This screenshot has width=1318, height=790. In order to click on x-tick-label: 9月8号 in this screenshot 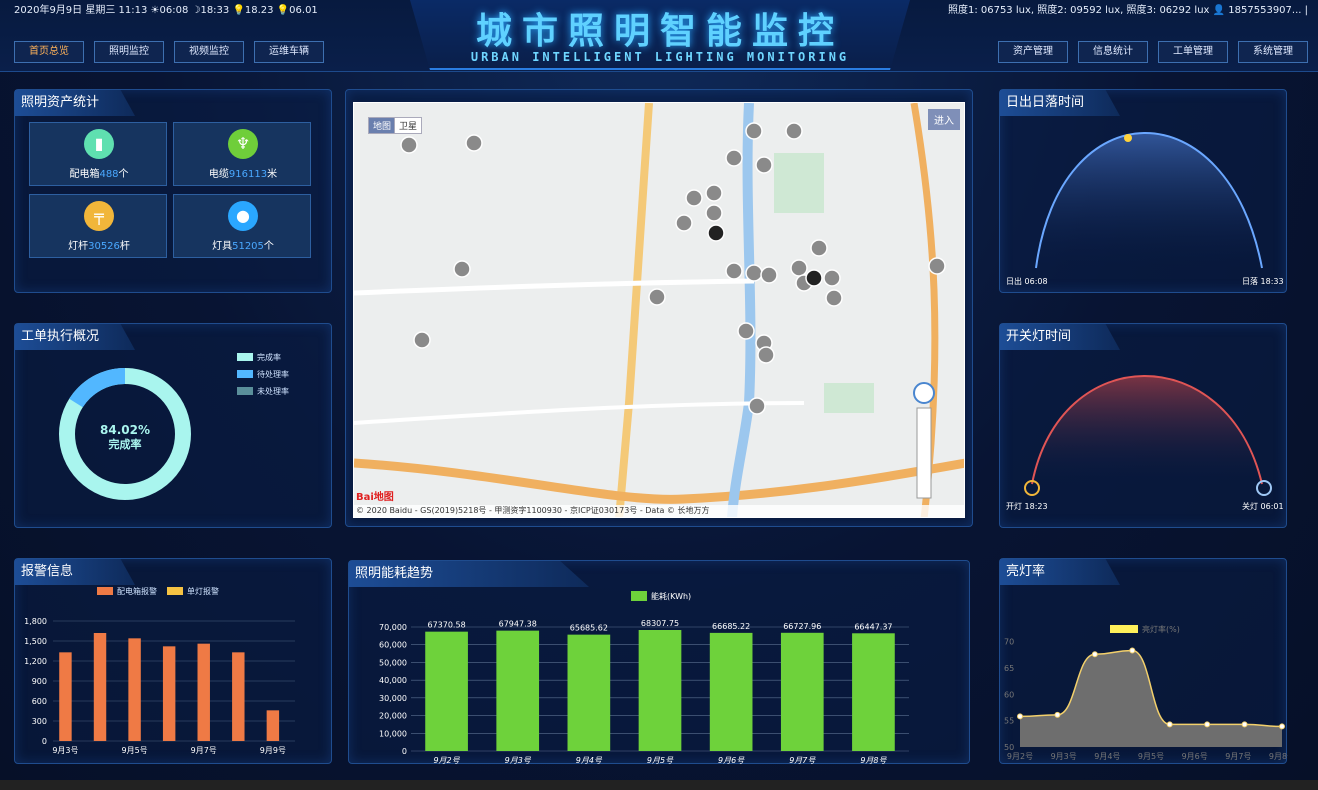, I will do `click(1278, 756)`.